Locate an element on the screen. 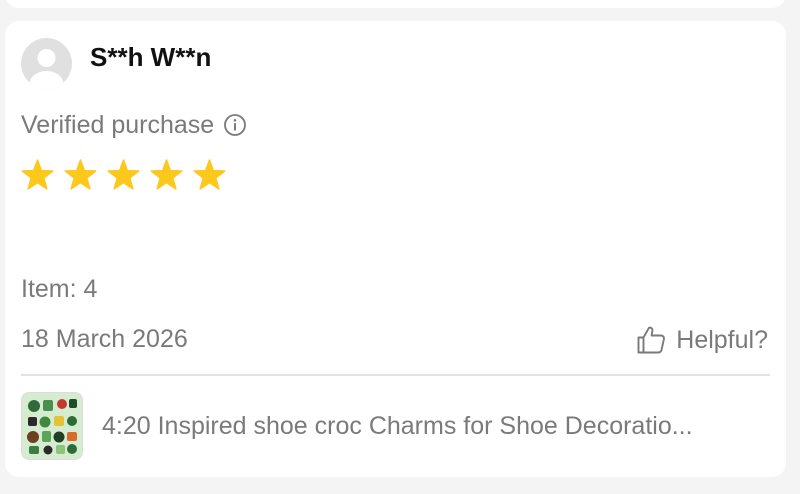 Image resolution: width=800 pixels, height=494 pixels. product-thumbnail is located at coordinates (52, 426).